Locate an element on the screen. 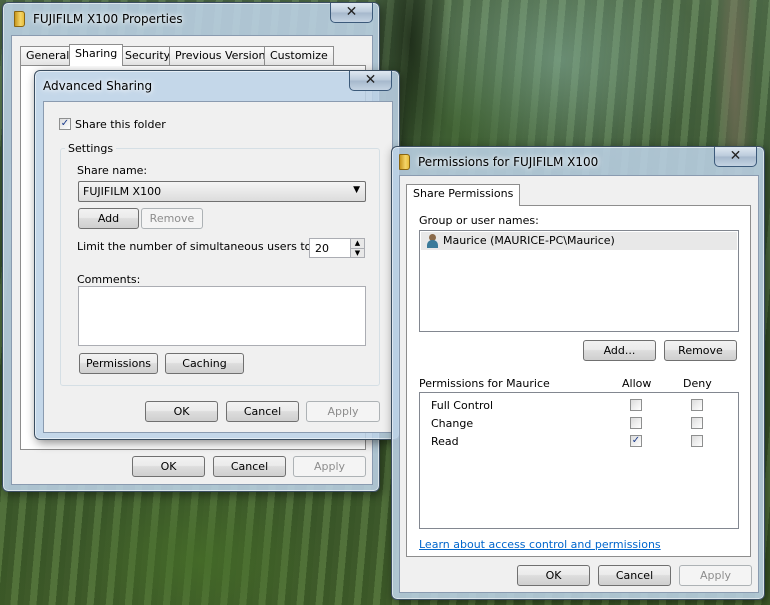  spin-down-icon: ▼ is located at coordinates (357, 252).